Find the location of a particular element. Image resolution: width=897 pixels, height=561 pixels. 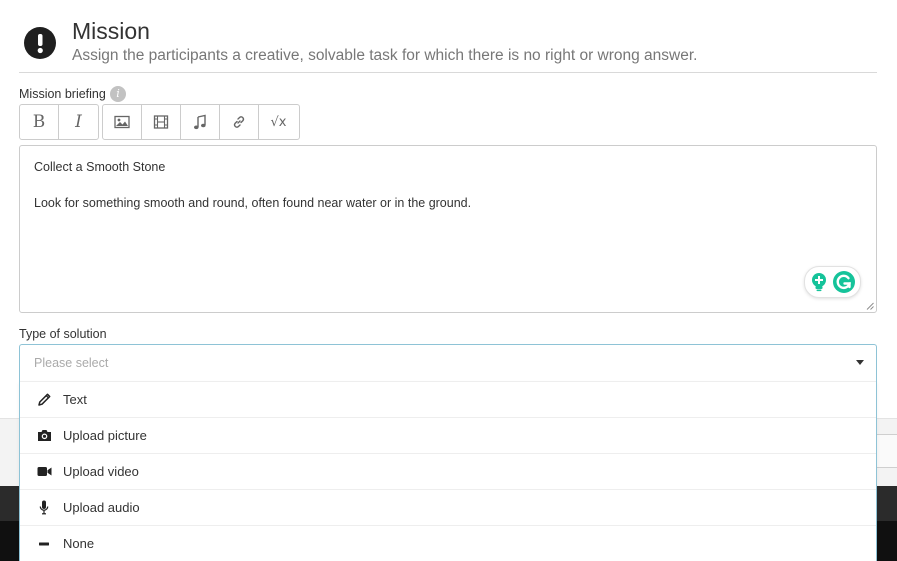

microphone-icon is located at coordinates (44, 508).